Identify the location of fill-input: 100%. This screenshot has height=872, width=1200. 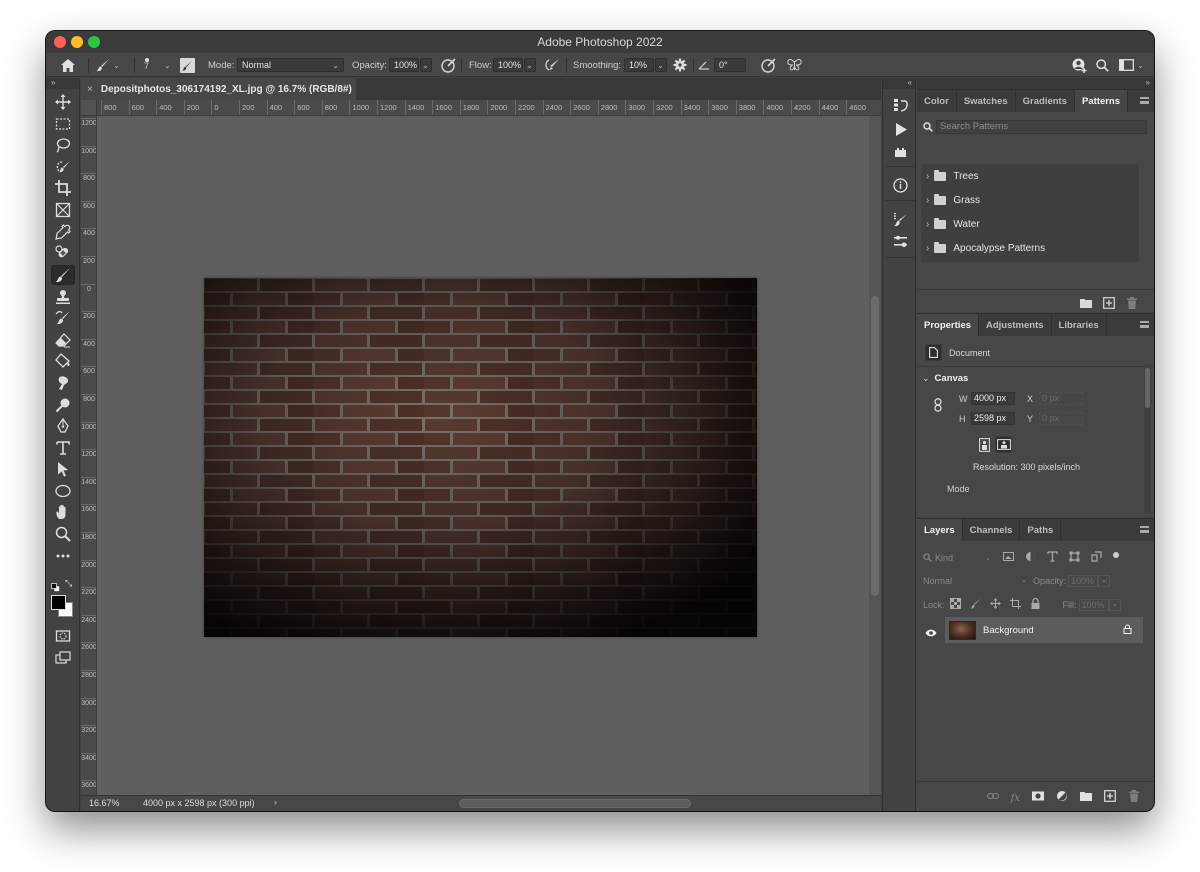
(1093, 604).